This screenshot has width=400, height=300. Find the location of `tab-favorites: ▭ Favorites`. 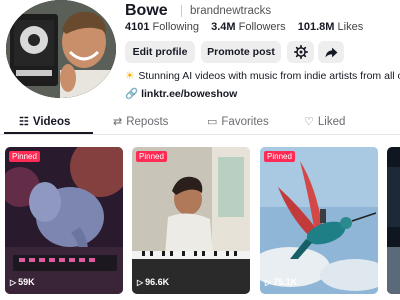

tab-favorites: ▭ Favorites is located at coordinates (238, 121).